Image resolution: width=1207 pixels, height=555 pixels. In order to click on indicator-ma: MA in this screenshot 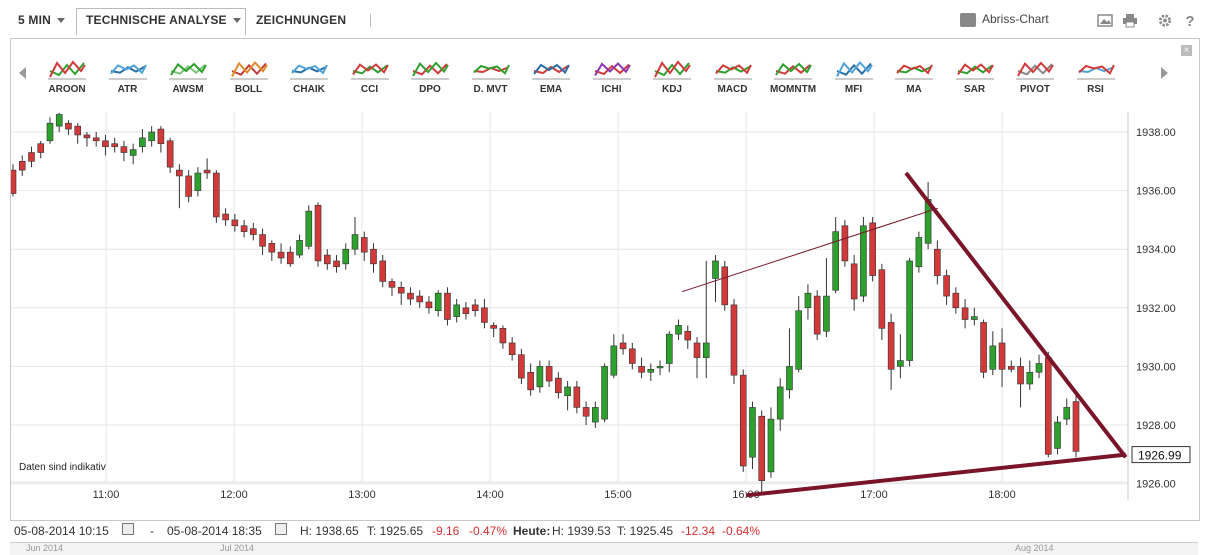, I will do `click(914, 76)`.